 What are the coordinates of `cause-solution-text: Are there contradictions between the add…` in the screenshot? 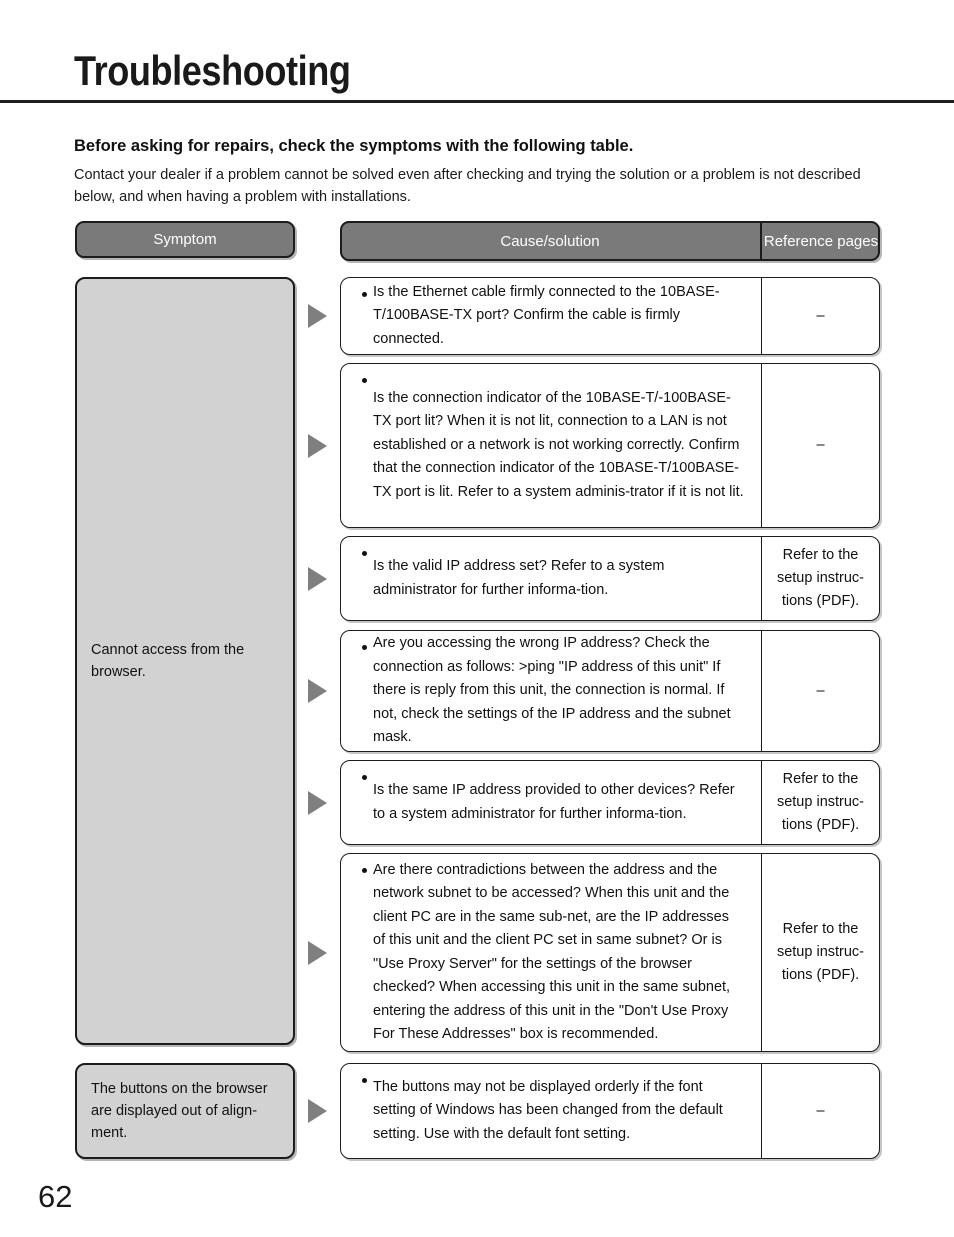 It's located at (552, 952).